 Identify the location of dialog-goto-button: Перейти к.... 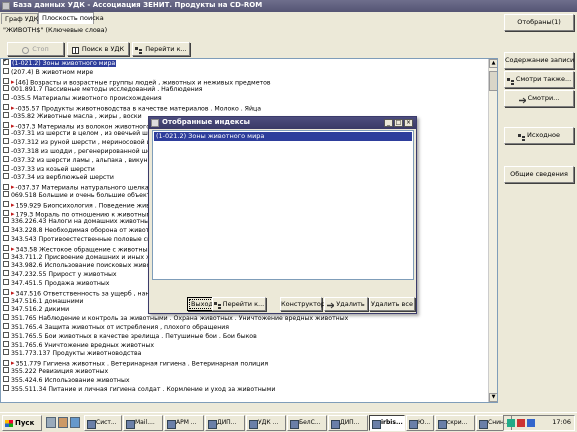
(239, 304).